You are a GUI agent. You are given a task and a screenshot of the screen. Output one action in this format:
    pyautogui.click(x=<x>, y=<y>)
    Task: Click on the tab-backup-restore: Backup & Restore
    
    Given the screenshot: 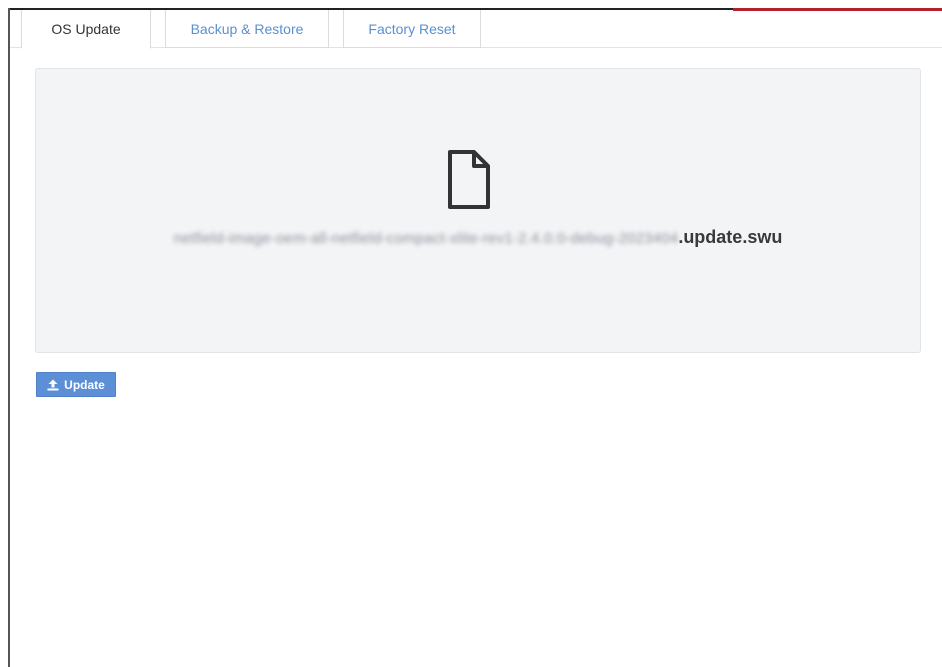 What is the action you would take?
    pyautogui.click(x=247, y=29)
    